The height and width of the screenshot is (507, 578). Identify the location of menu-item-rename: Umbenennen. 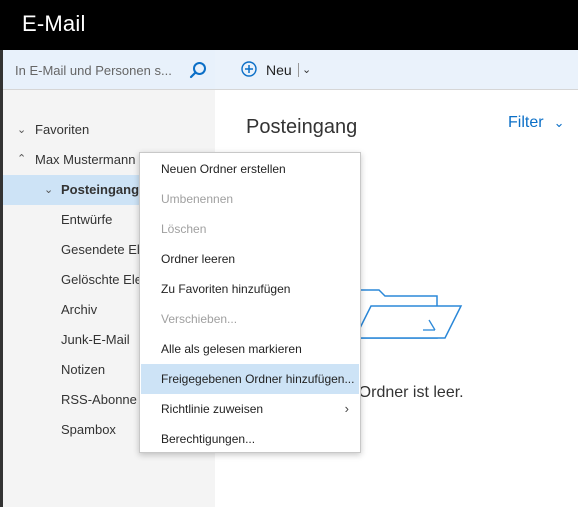
(197, 199).